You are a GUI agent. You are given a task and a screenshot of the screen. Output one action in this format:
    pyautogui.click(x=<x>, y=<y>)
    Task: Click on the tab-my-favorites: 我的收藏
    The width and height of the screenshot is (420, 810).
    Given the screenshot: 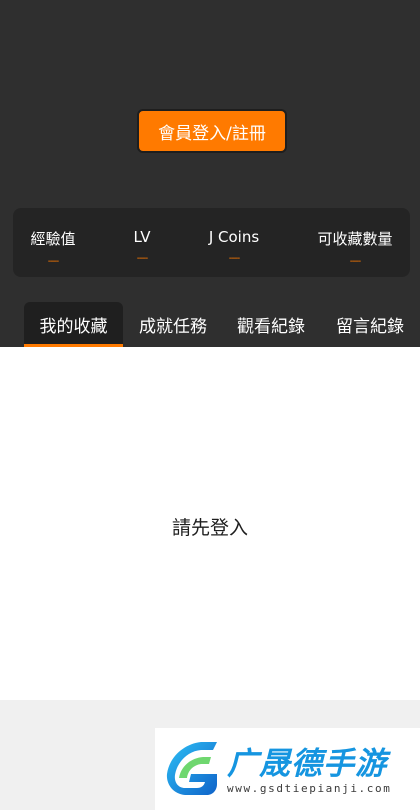 What is the action you would take?
    pyautogui.click(x=73, y=324)
    